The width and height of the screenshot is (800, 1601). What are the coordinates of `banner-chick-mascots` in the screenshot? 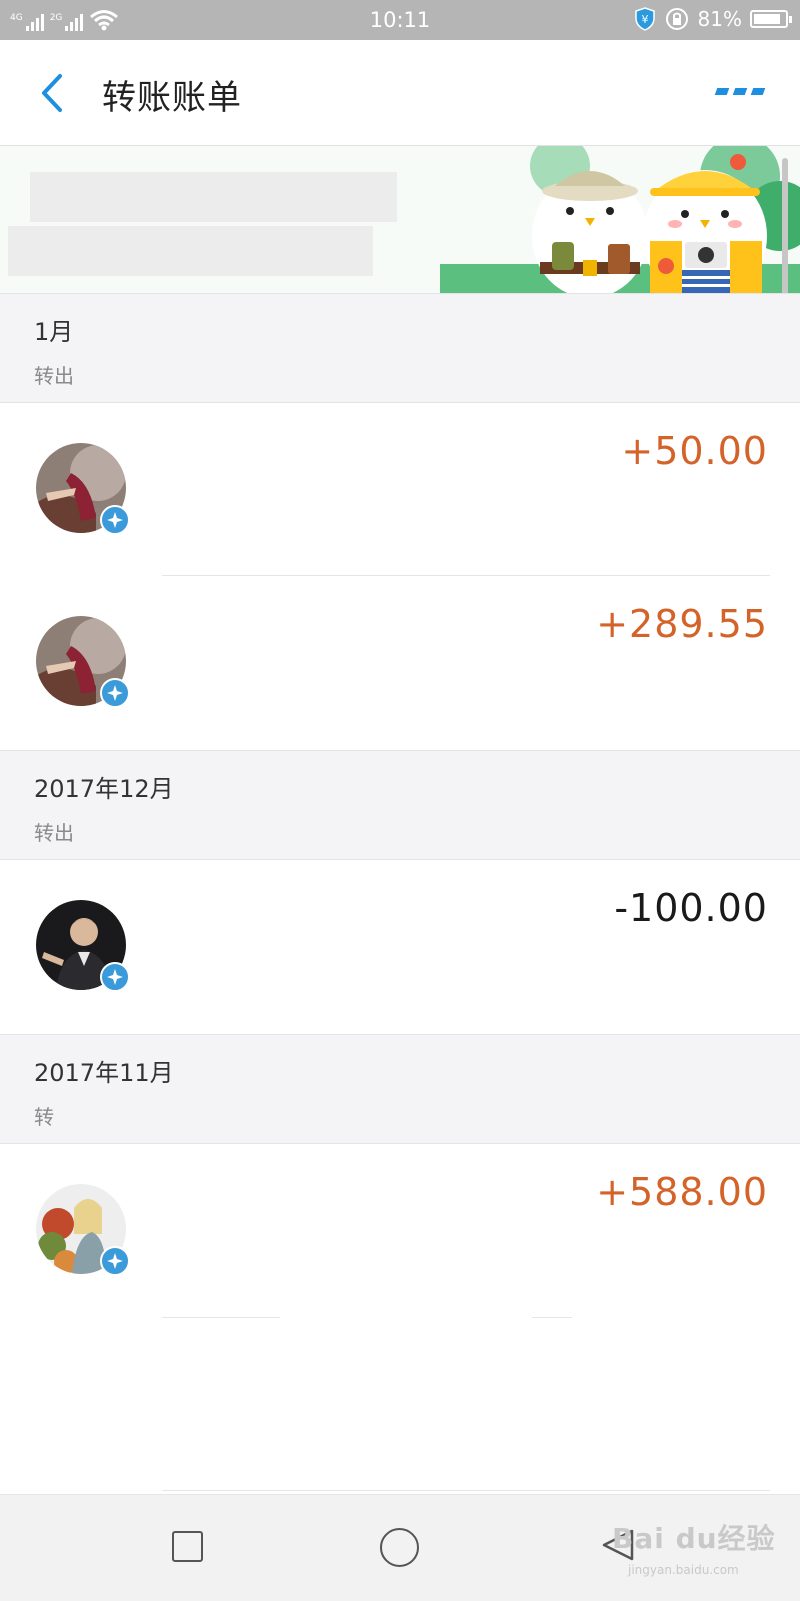 It's located at (620, 219).